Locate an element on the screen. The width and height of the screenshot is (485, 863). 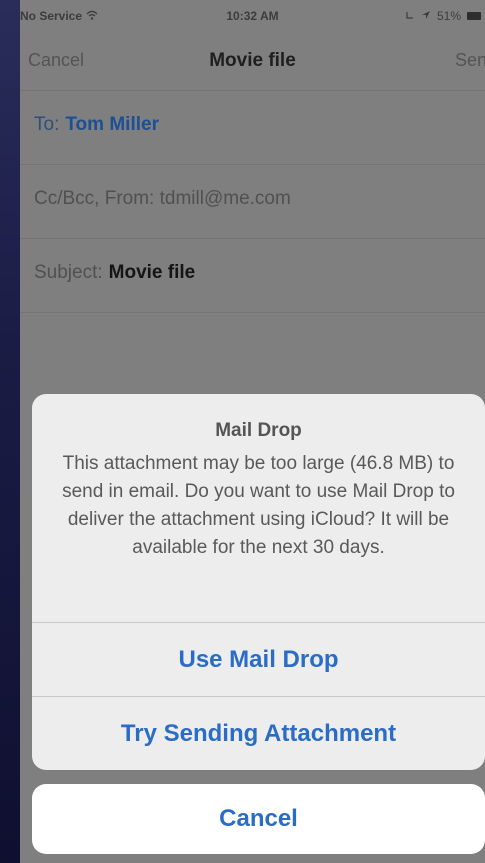
location-arrow-icon is located at coordinates (426, 16).